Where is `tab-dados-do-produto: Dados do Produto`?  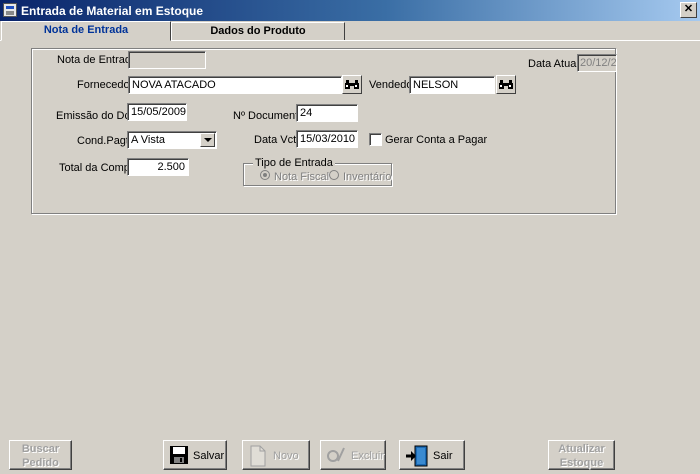
tab-dados-do-produto: Dados do Produto is located at coordinates (258, 31).